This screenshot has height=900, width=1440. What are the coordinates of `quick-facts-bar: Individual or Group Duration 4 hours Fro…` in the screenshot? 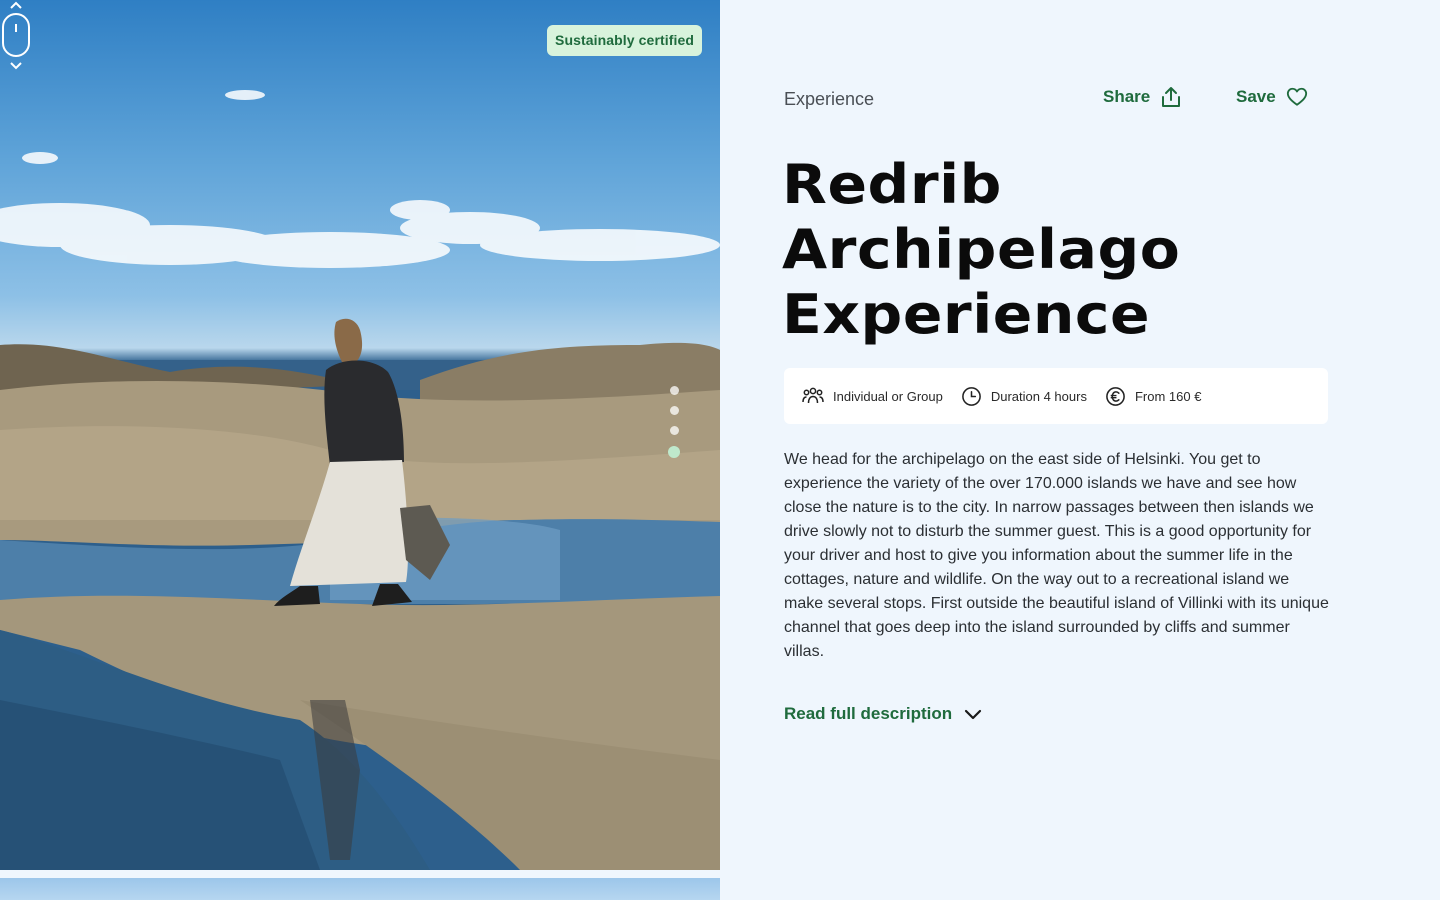 It's located at (1056, 396).